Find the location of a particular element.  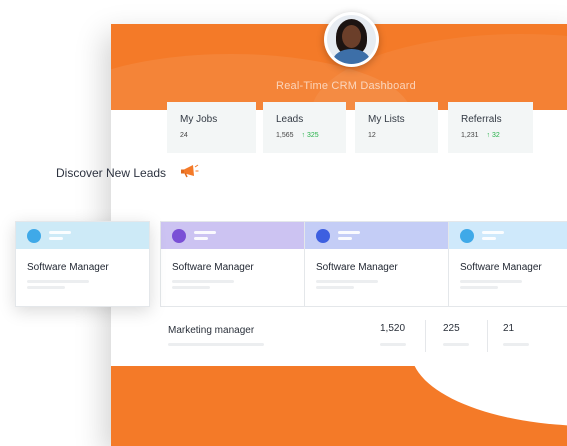

stat-number: 12 is located at coordinates (372, 135).